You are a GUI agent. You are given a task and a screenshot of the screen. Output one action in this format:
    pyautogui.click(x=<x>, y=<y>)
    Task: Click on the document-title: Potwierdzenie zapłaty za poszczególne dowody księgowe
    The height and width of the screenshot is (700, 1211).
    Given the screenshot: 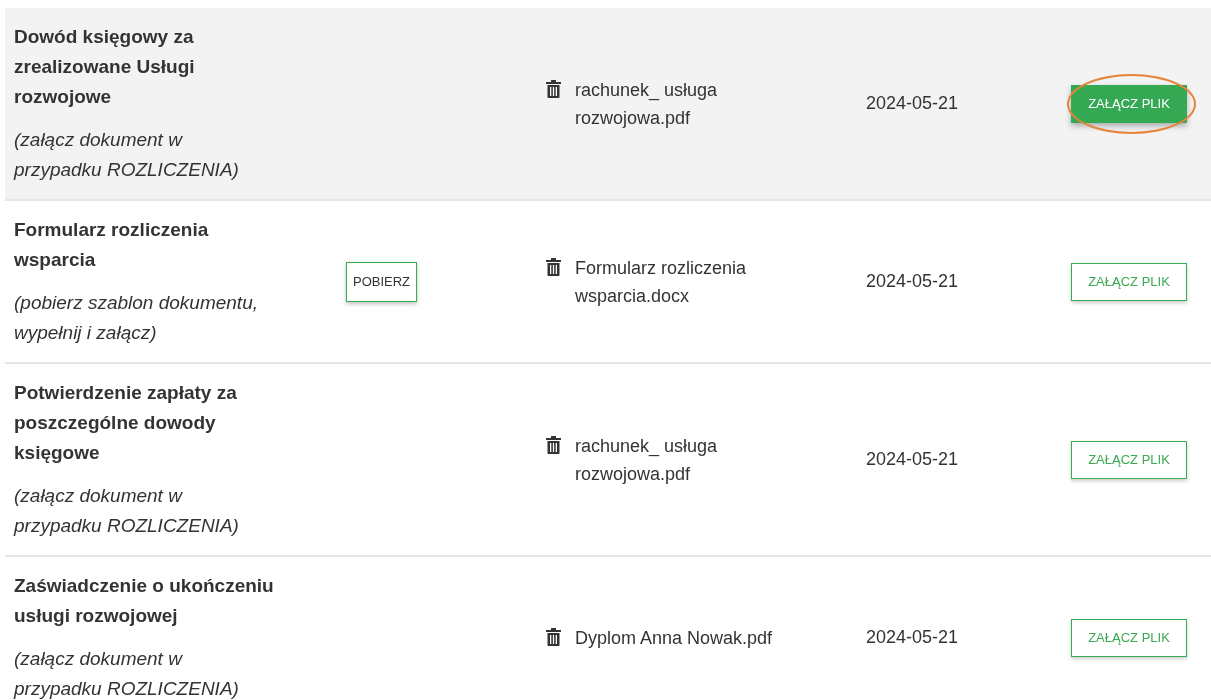 What is the action you would take?
    pyautogui.click(x=126, y=423)
    